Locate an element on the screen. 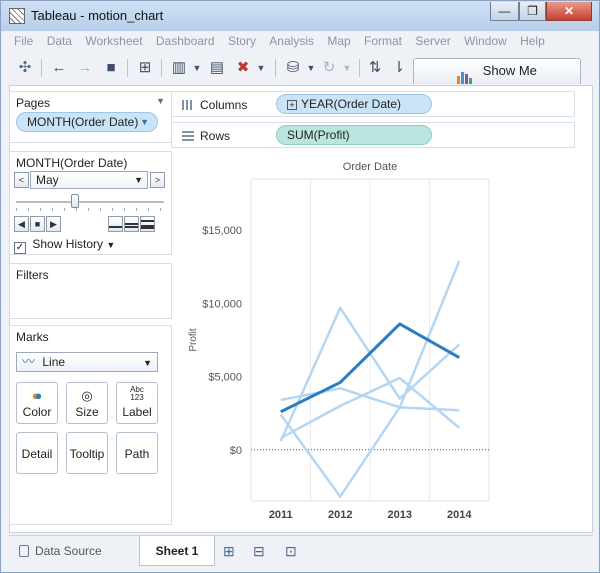 This screenshot has height=573, width=600. next-page-button: > is located at coordinates (157, 180).